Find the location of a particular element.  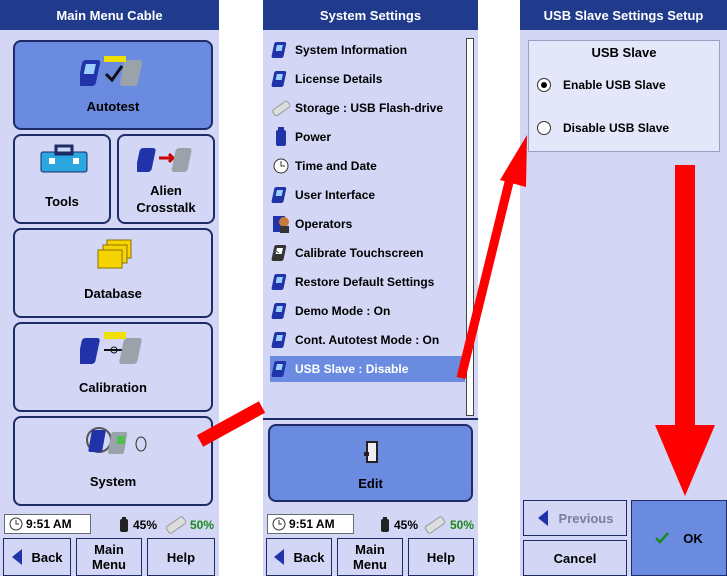

calibration-button: Calibration is located at coordinates (113, 367).